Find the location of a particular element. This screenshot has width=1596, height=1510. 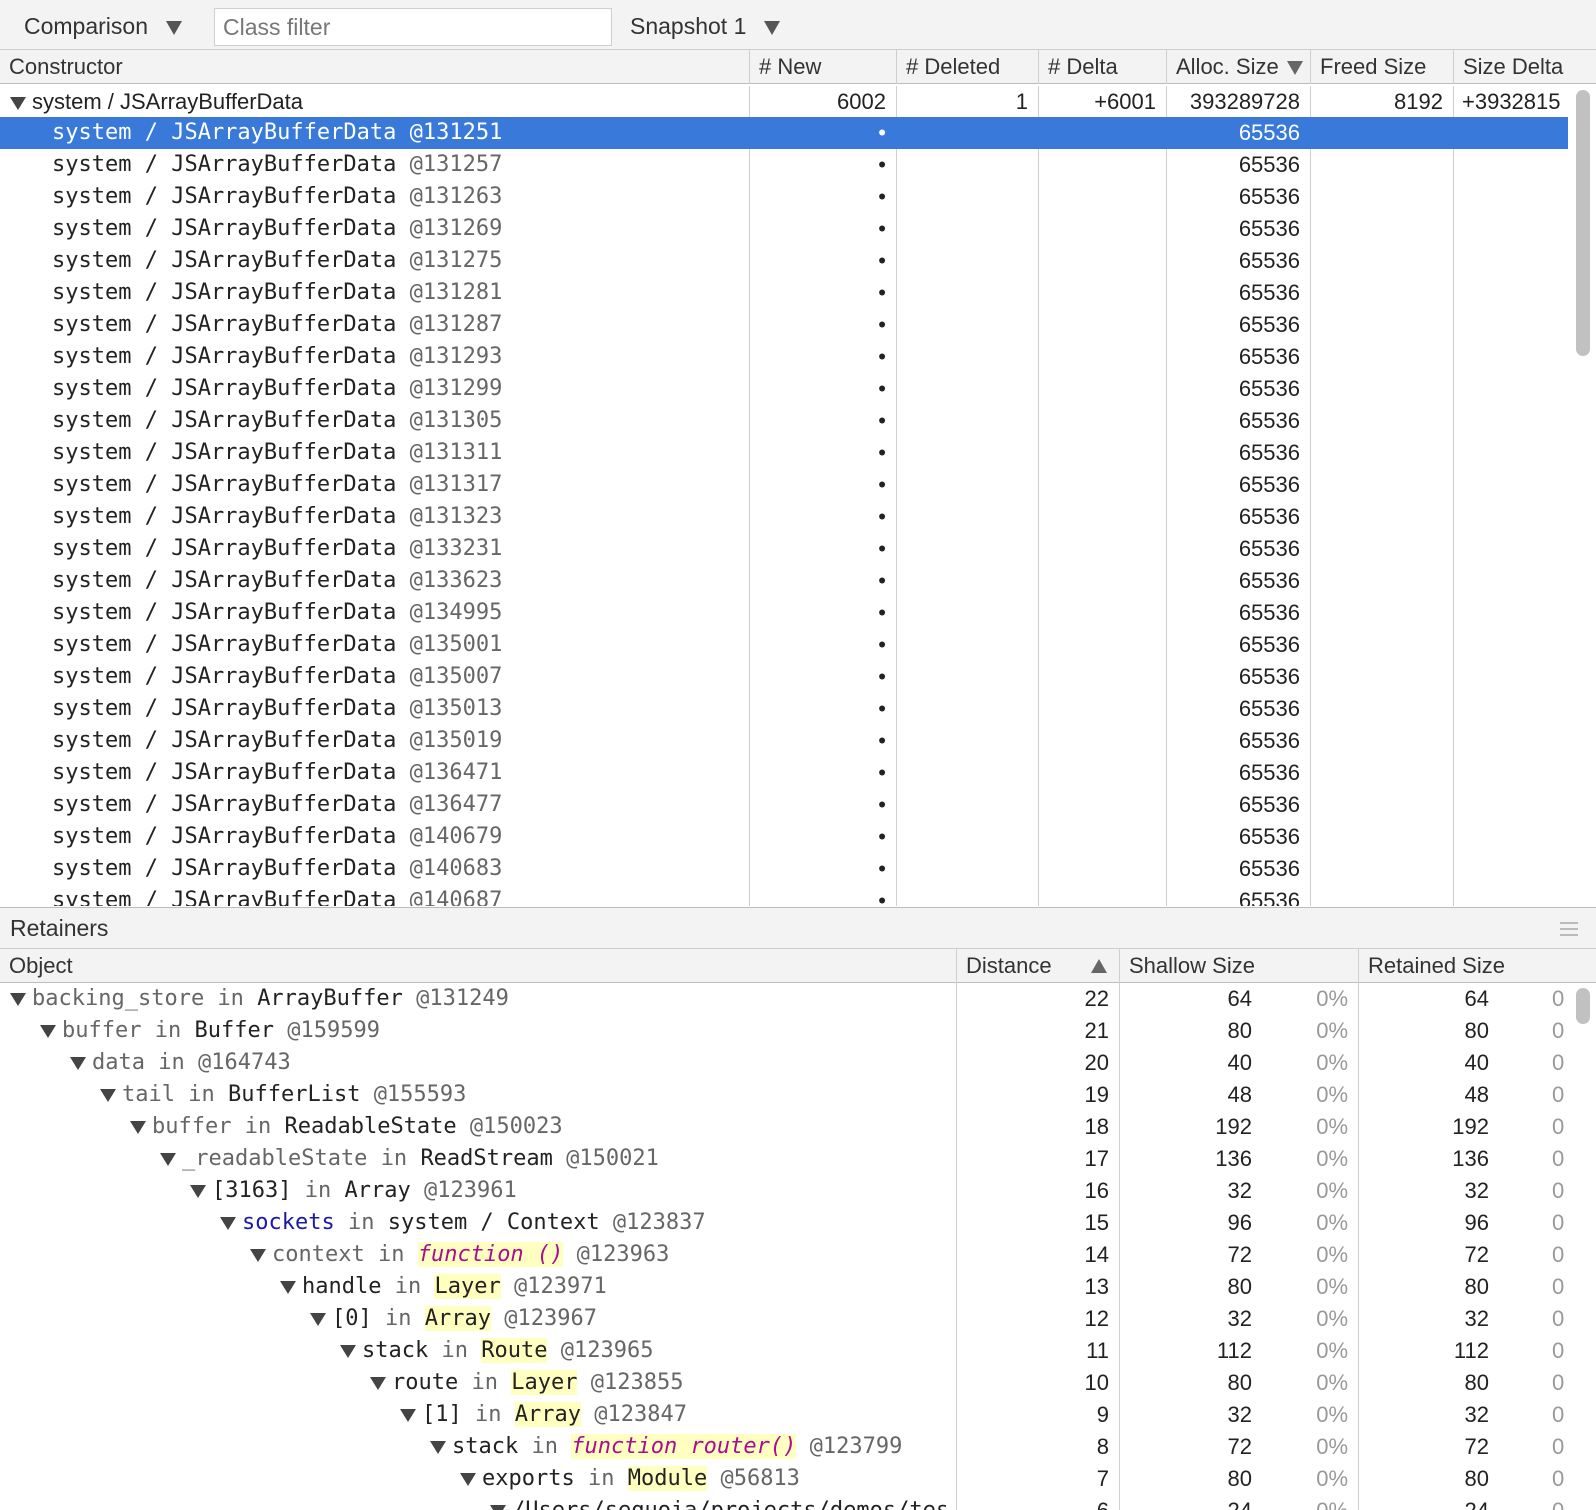

instance-row: system / JSArrayBufferData @134995 • 65536 is located at coordinates (784, 613).